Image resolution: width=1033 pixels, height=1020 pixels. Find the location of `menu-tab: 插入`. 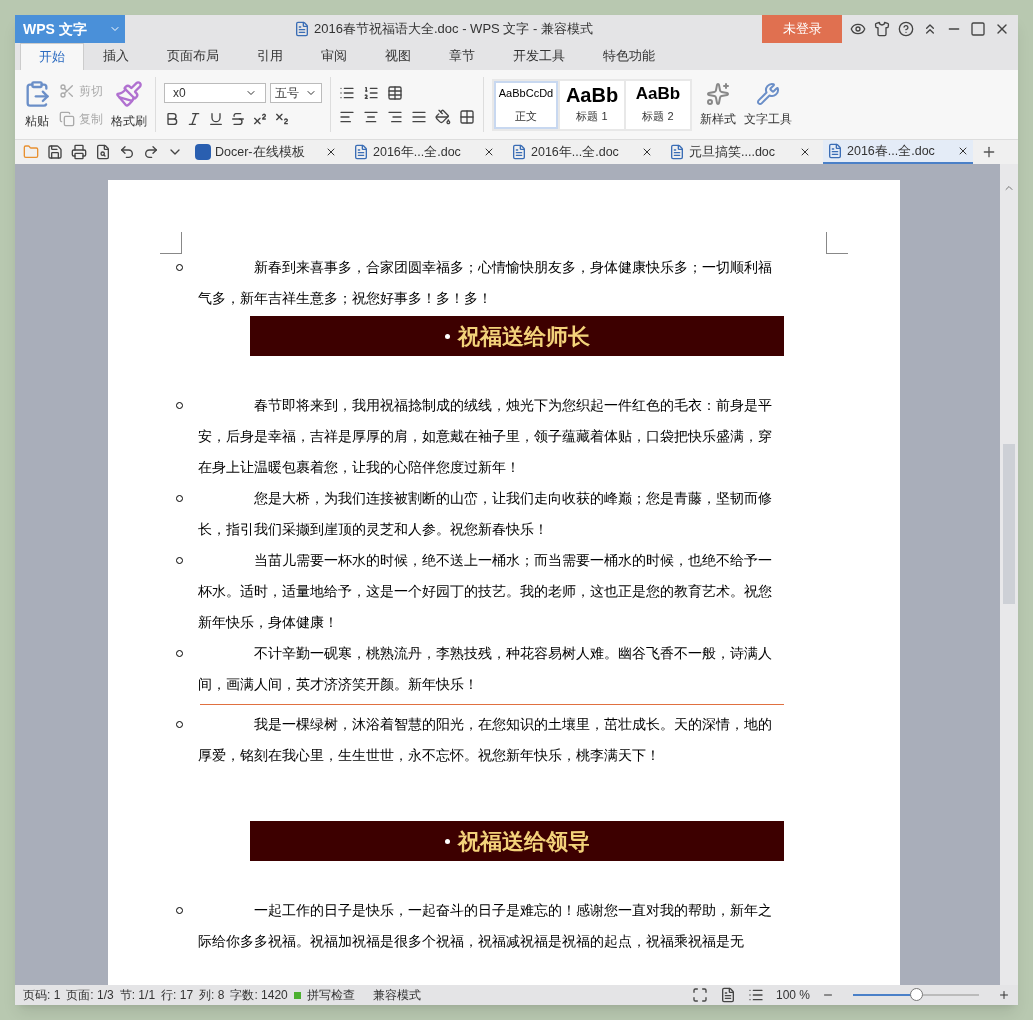

menu-tab: 插入 is located at coordinates (116, 56).